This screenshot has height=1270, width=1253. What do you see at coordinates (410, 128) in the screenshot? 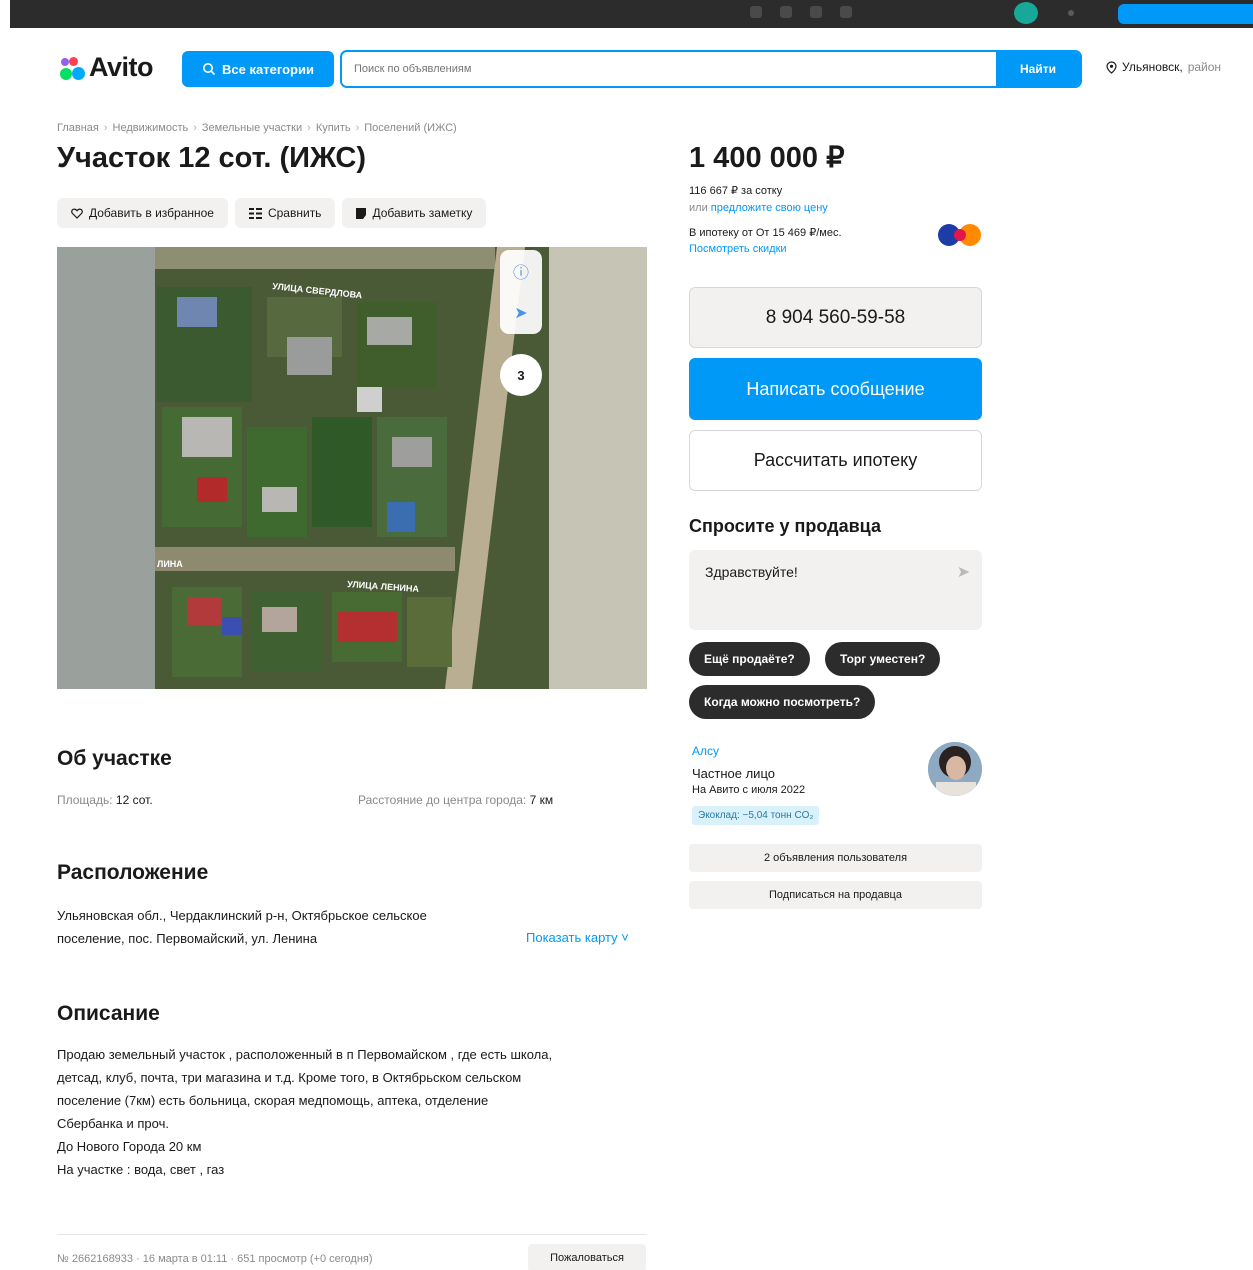
I see `breadcrumb-izhs: Поселений (ИЖС)` at bounding box center [410, 128].